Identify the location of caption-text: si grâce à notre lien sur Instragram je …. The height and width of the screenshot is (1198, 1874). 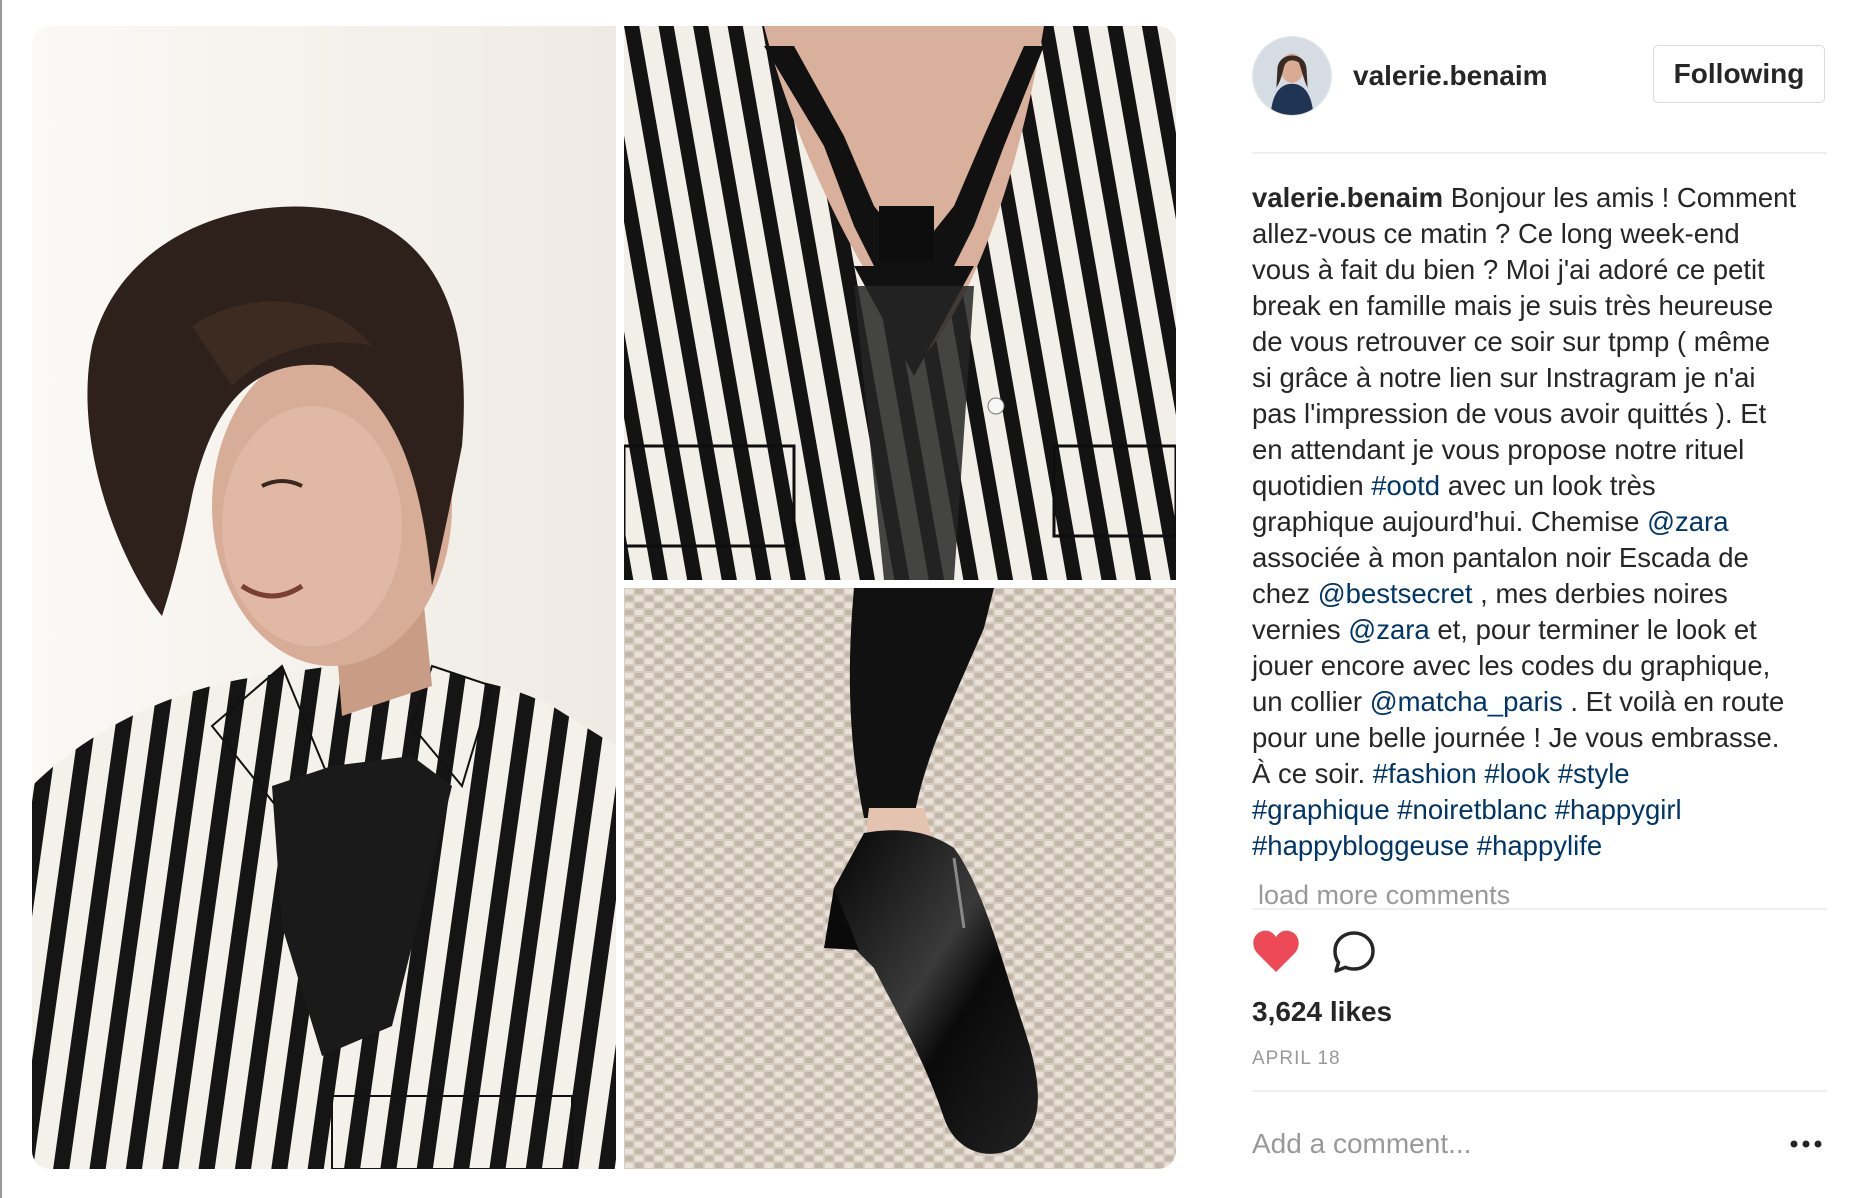
(1504, 377).